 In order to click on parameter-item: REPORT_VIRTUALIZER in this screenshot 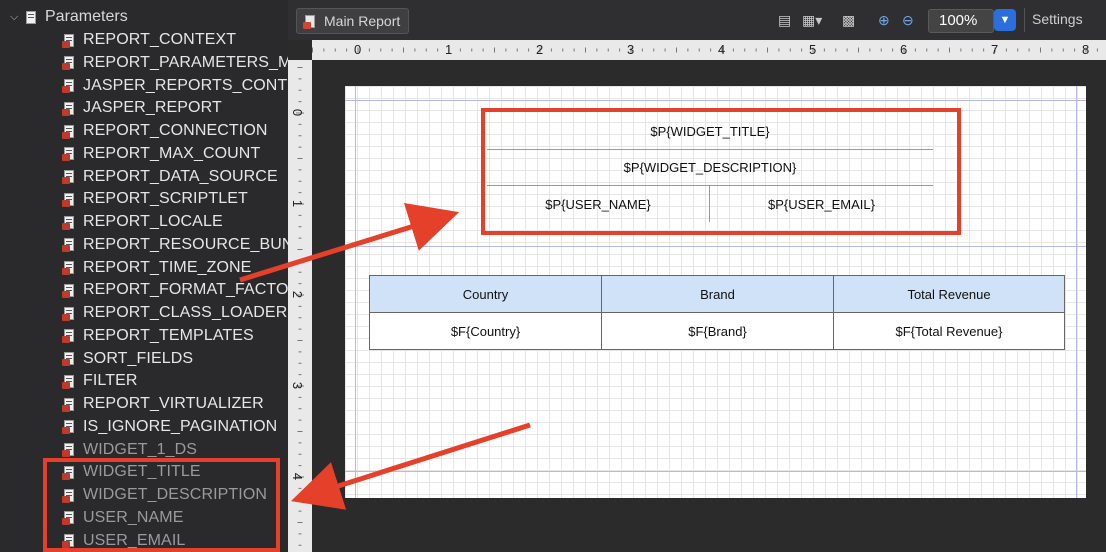, I will do `click(163, 404)`.